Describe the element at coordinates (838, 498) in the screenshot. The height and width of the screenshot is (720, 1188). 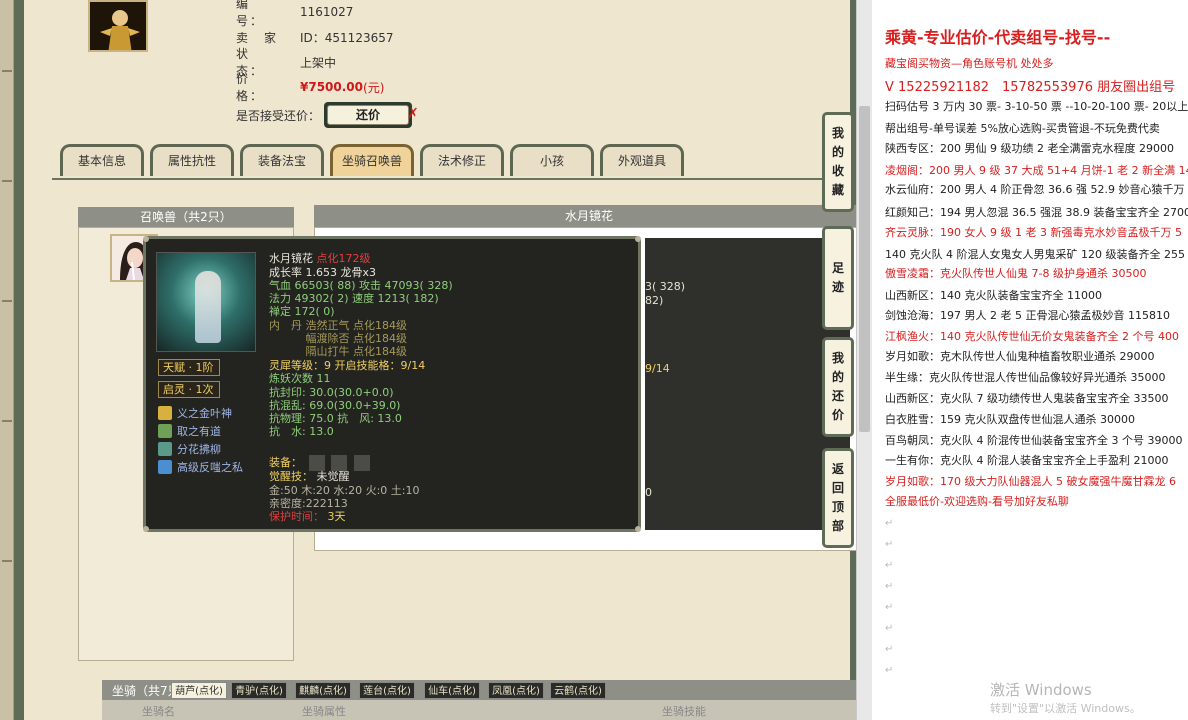
I see `nav-back-to-top: 返回顶部` at that location.